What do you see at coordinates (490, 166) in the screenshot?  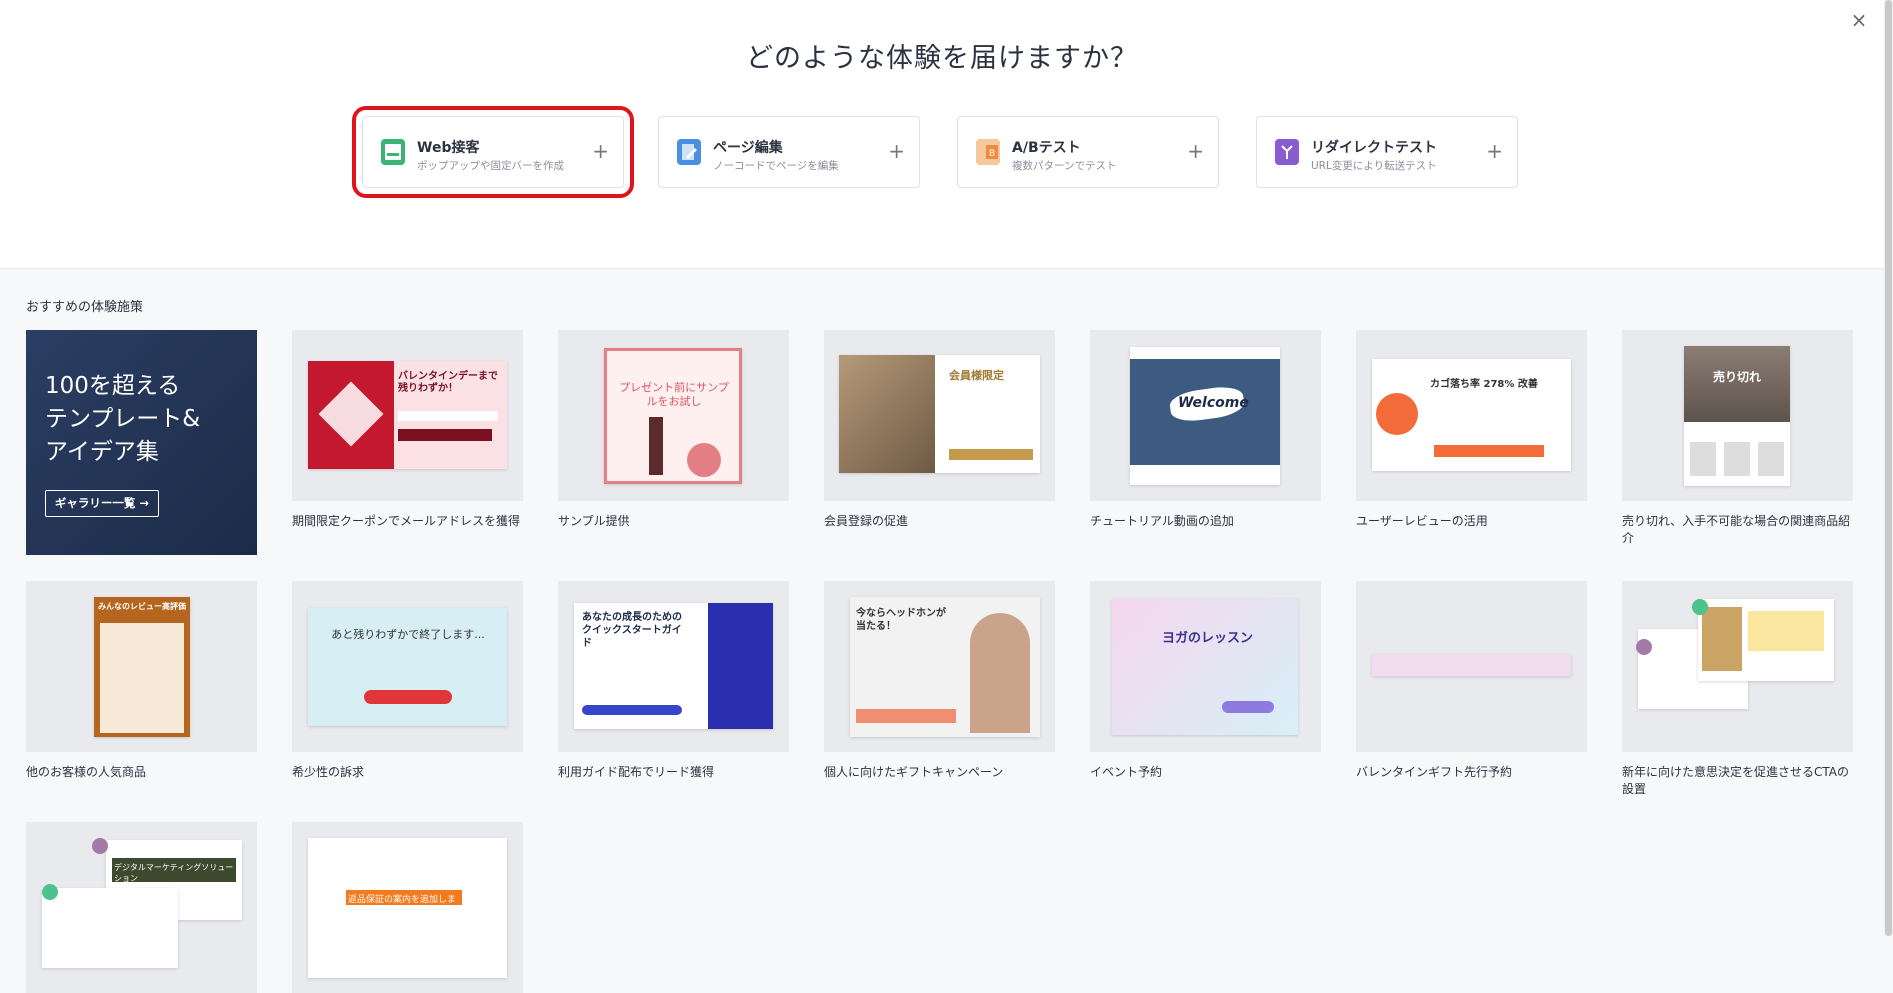 I see `type-sub: ポップアップや固定バーを作成` at bounding box center [490, 166].